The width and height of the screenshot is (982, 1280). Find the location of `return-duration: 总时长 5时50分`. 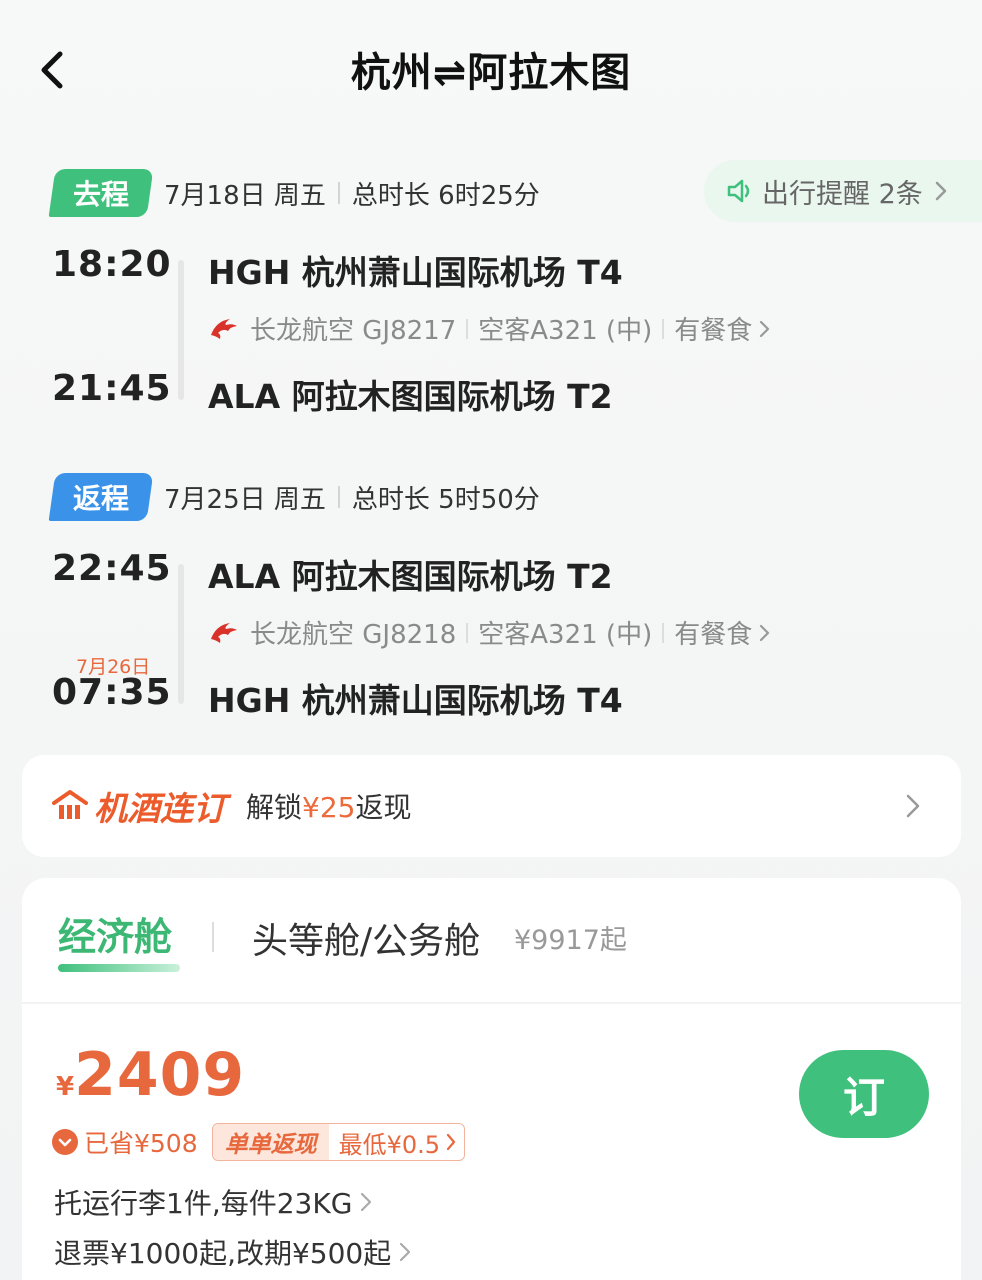

return-duration: 总时长 5时50分 is located at coordinates (445, 499).